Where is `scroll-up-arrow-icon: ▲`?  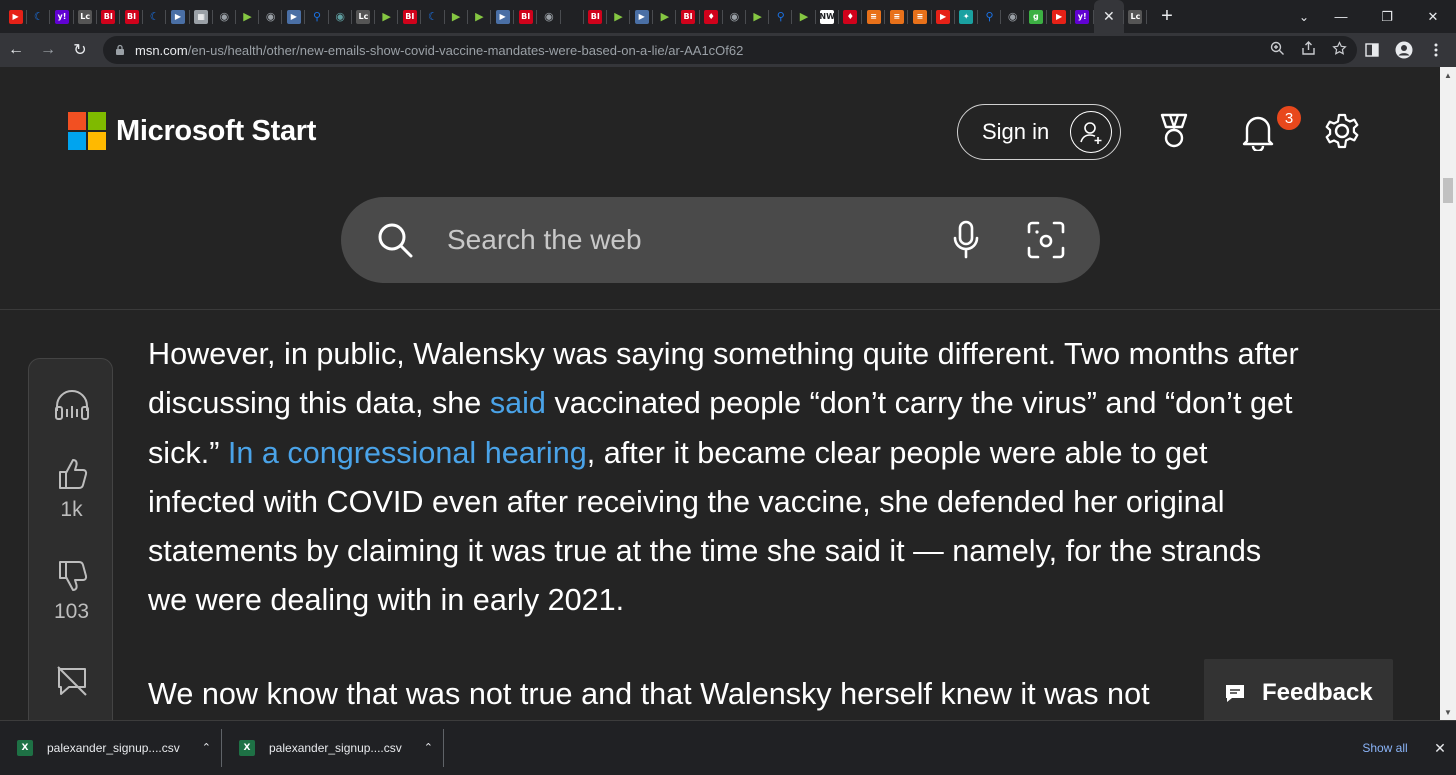
scroll-up-arrow-icon: ▲ is located at coordinates (1448, 75).